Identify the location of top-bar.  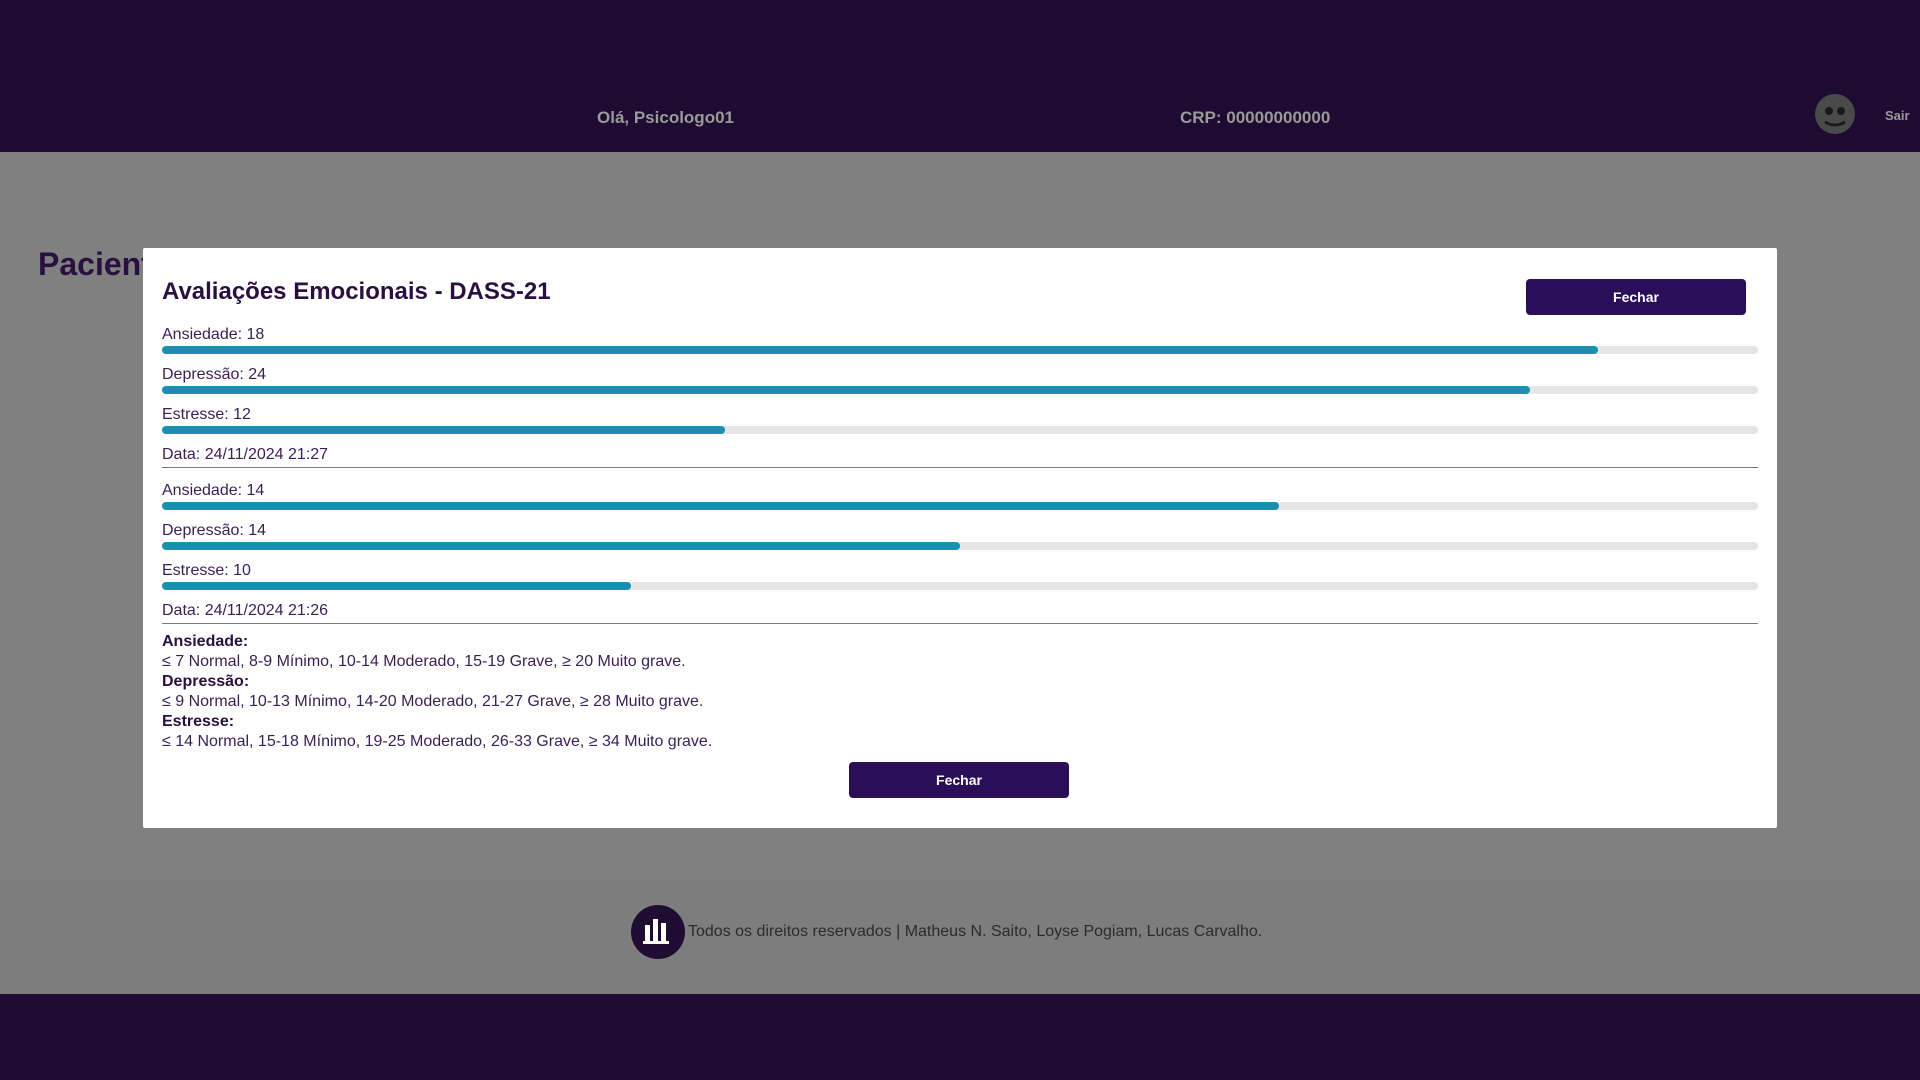
(960, 43).